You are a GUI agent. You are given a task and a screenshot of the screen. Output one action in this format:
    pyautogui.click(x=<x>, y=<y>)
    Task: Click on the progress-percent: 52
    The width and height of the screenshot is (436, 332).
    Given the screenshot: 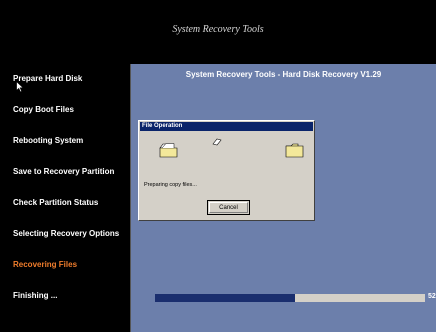 What is the action you would take?
    pyautogui.click(x=432, y=296)
    